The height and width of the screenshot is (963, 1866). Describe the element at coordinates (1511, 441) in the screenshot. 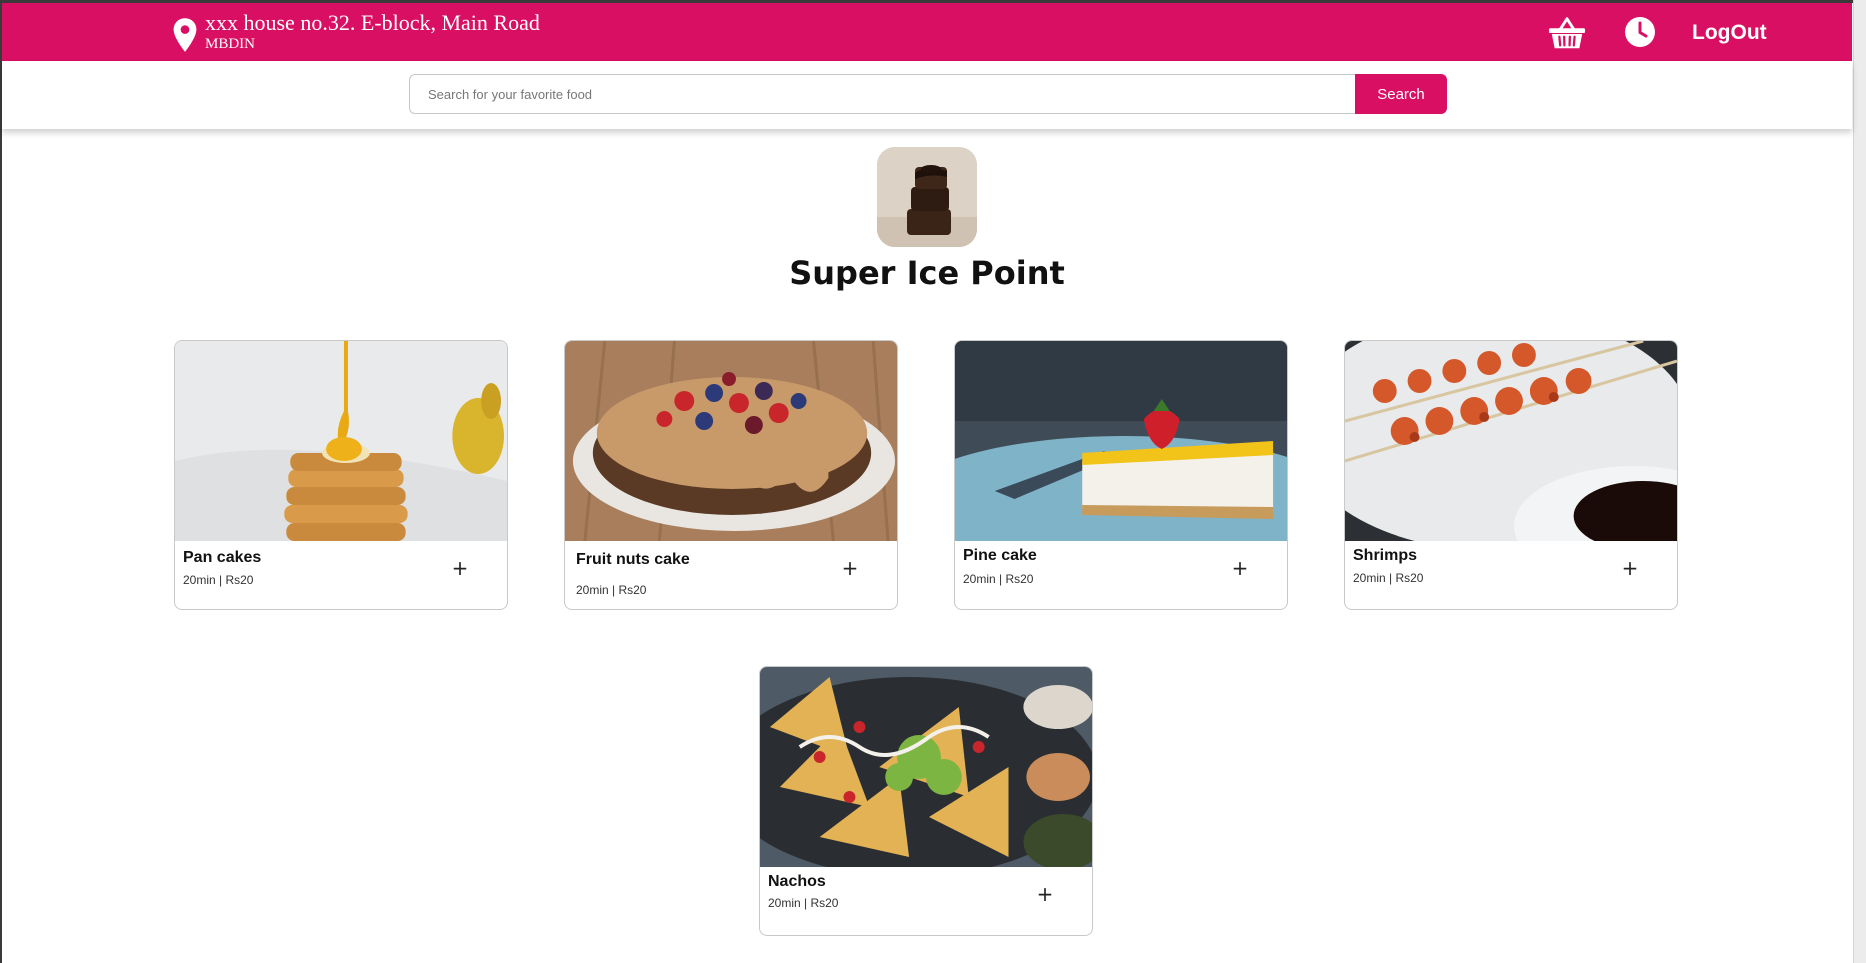

I see `shrimps-image` at that location.